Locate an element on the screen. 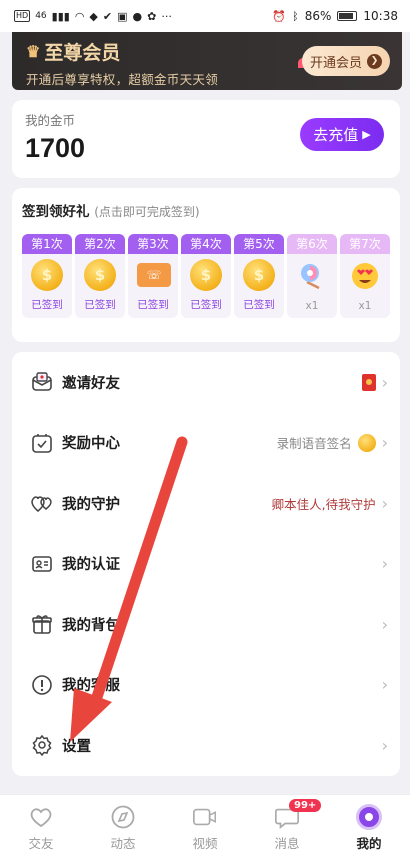 This screenshot has height=860, width=410. paw-icon: ✿ is located at coordinates (152, 16).